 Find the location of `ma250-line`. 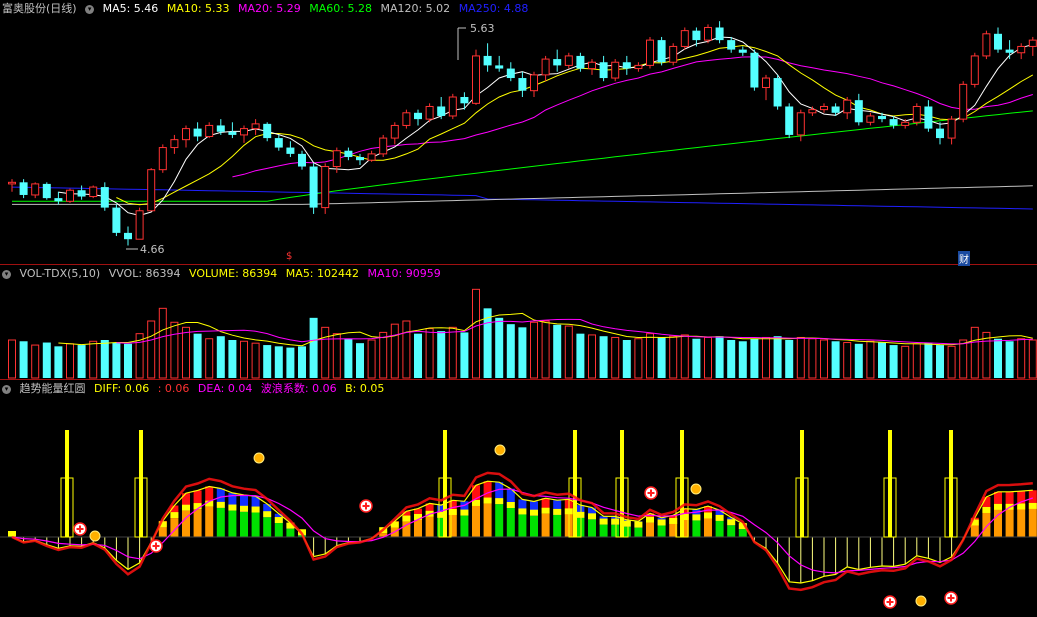

ma250-line is located at coordinates (522, 198).